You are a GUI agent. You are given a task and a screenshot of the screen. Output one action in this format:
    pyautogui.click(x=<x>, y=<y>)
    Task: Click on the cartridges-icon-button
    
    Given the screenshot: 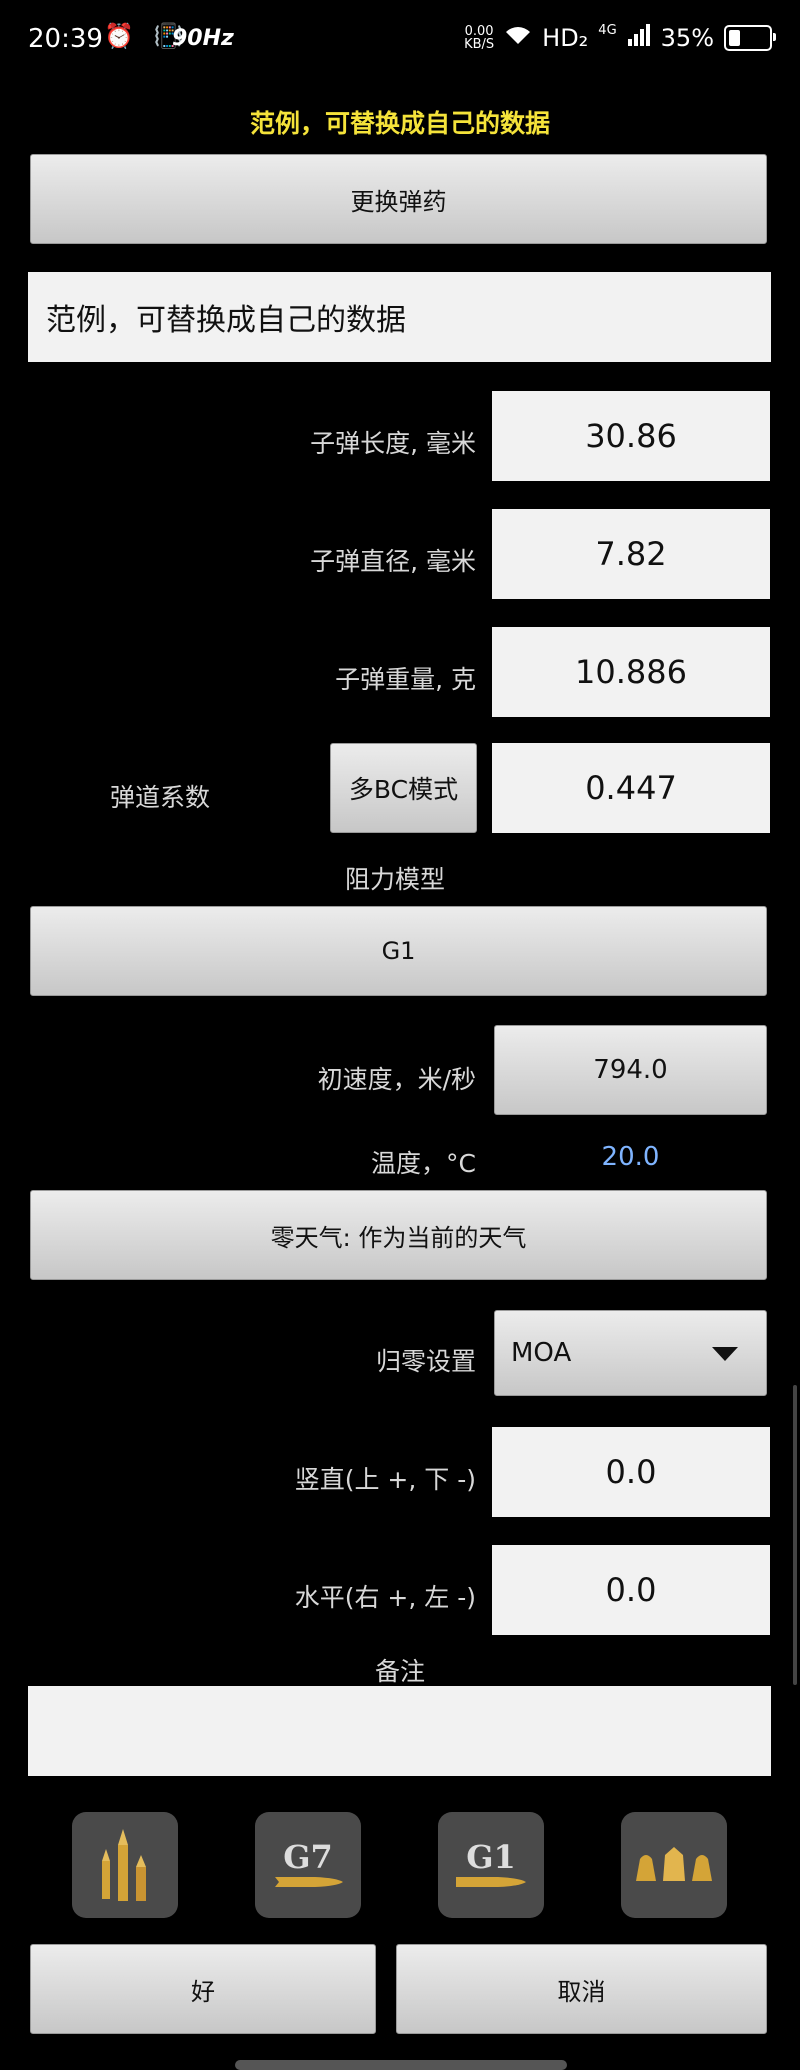 What is the action you would take?
    pyautogui.click(x=125, y=1865)
    